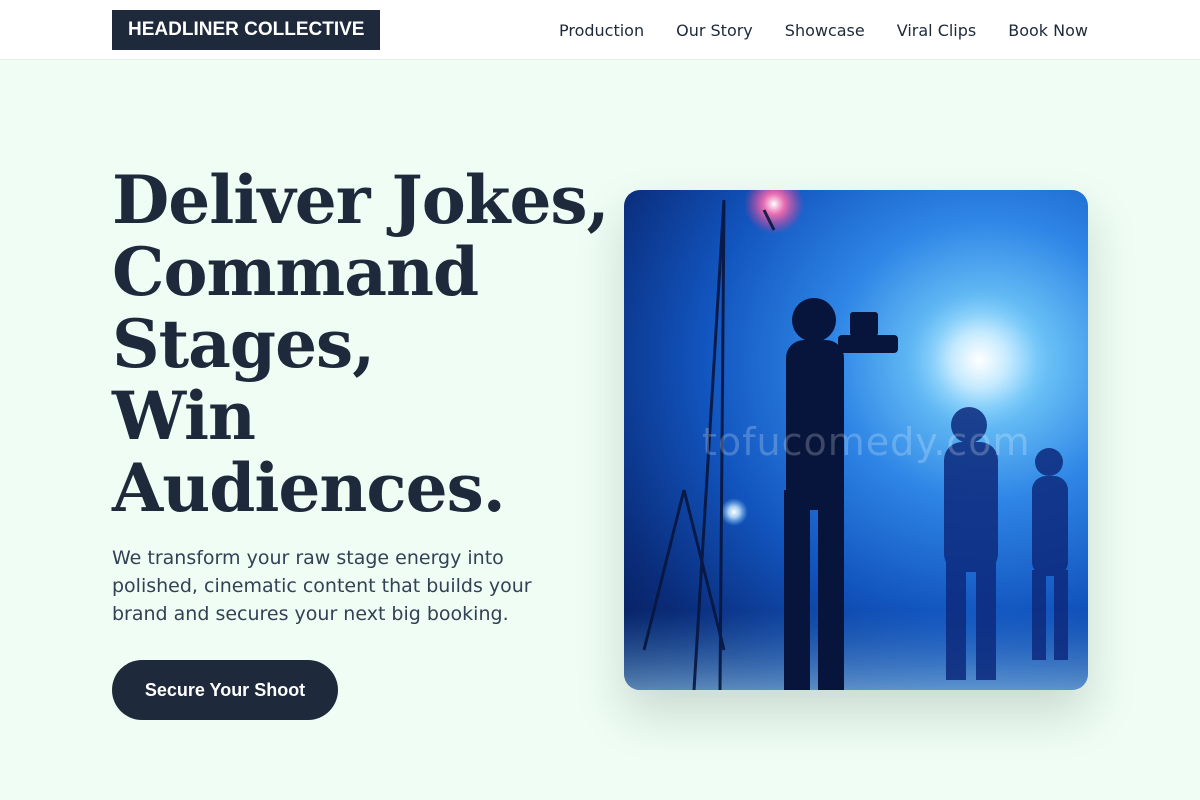  I want to click on hero-title-line: Command, so click(295, 272).